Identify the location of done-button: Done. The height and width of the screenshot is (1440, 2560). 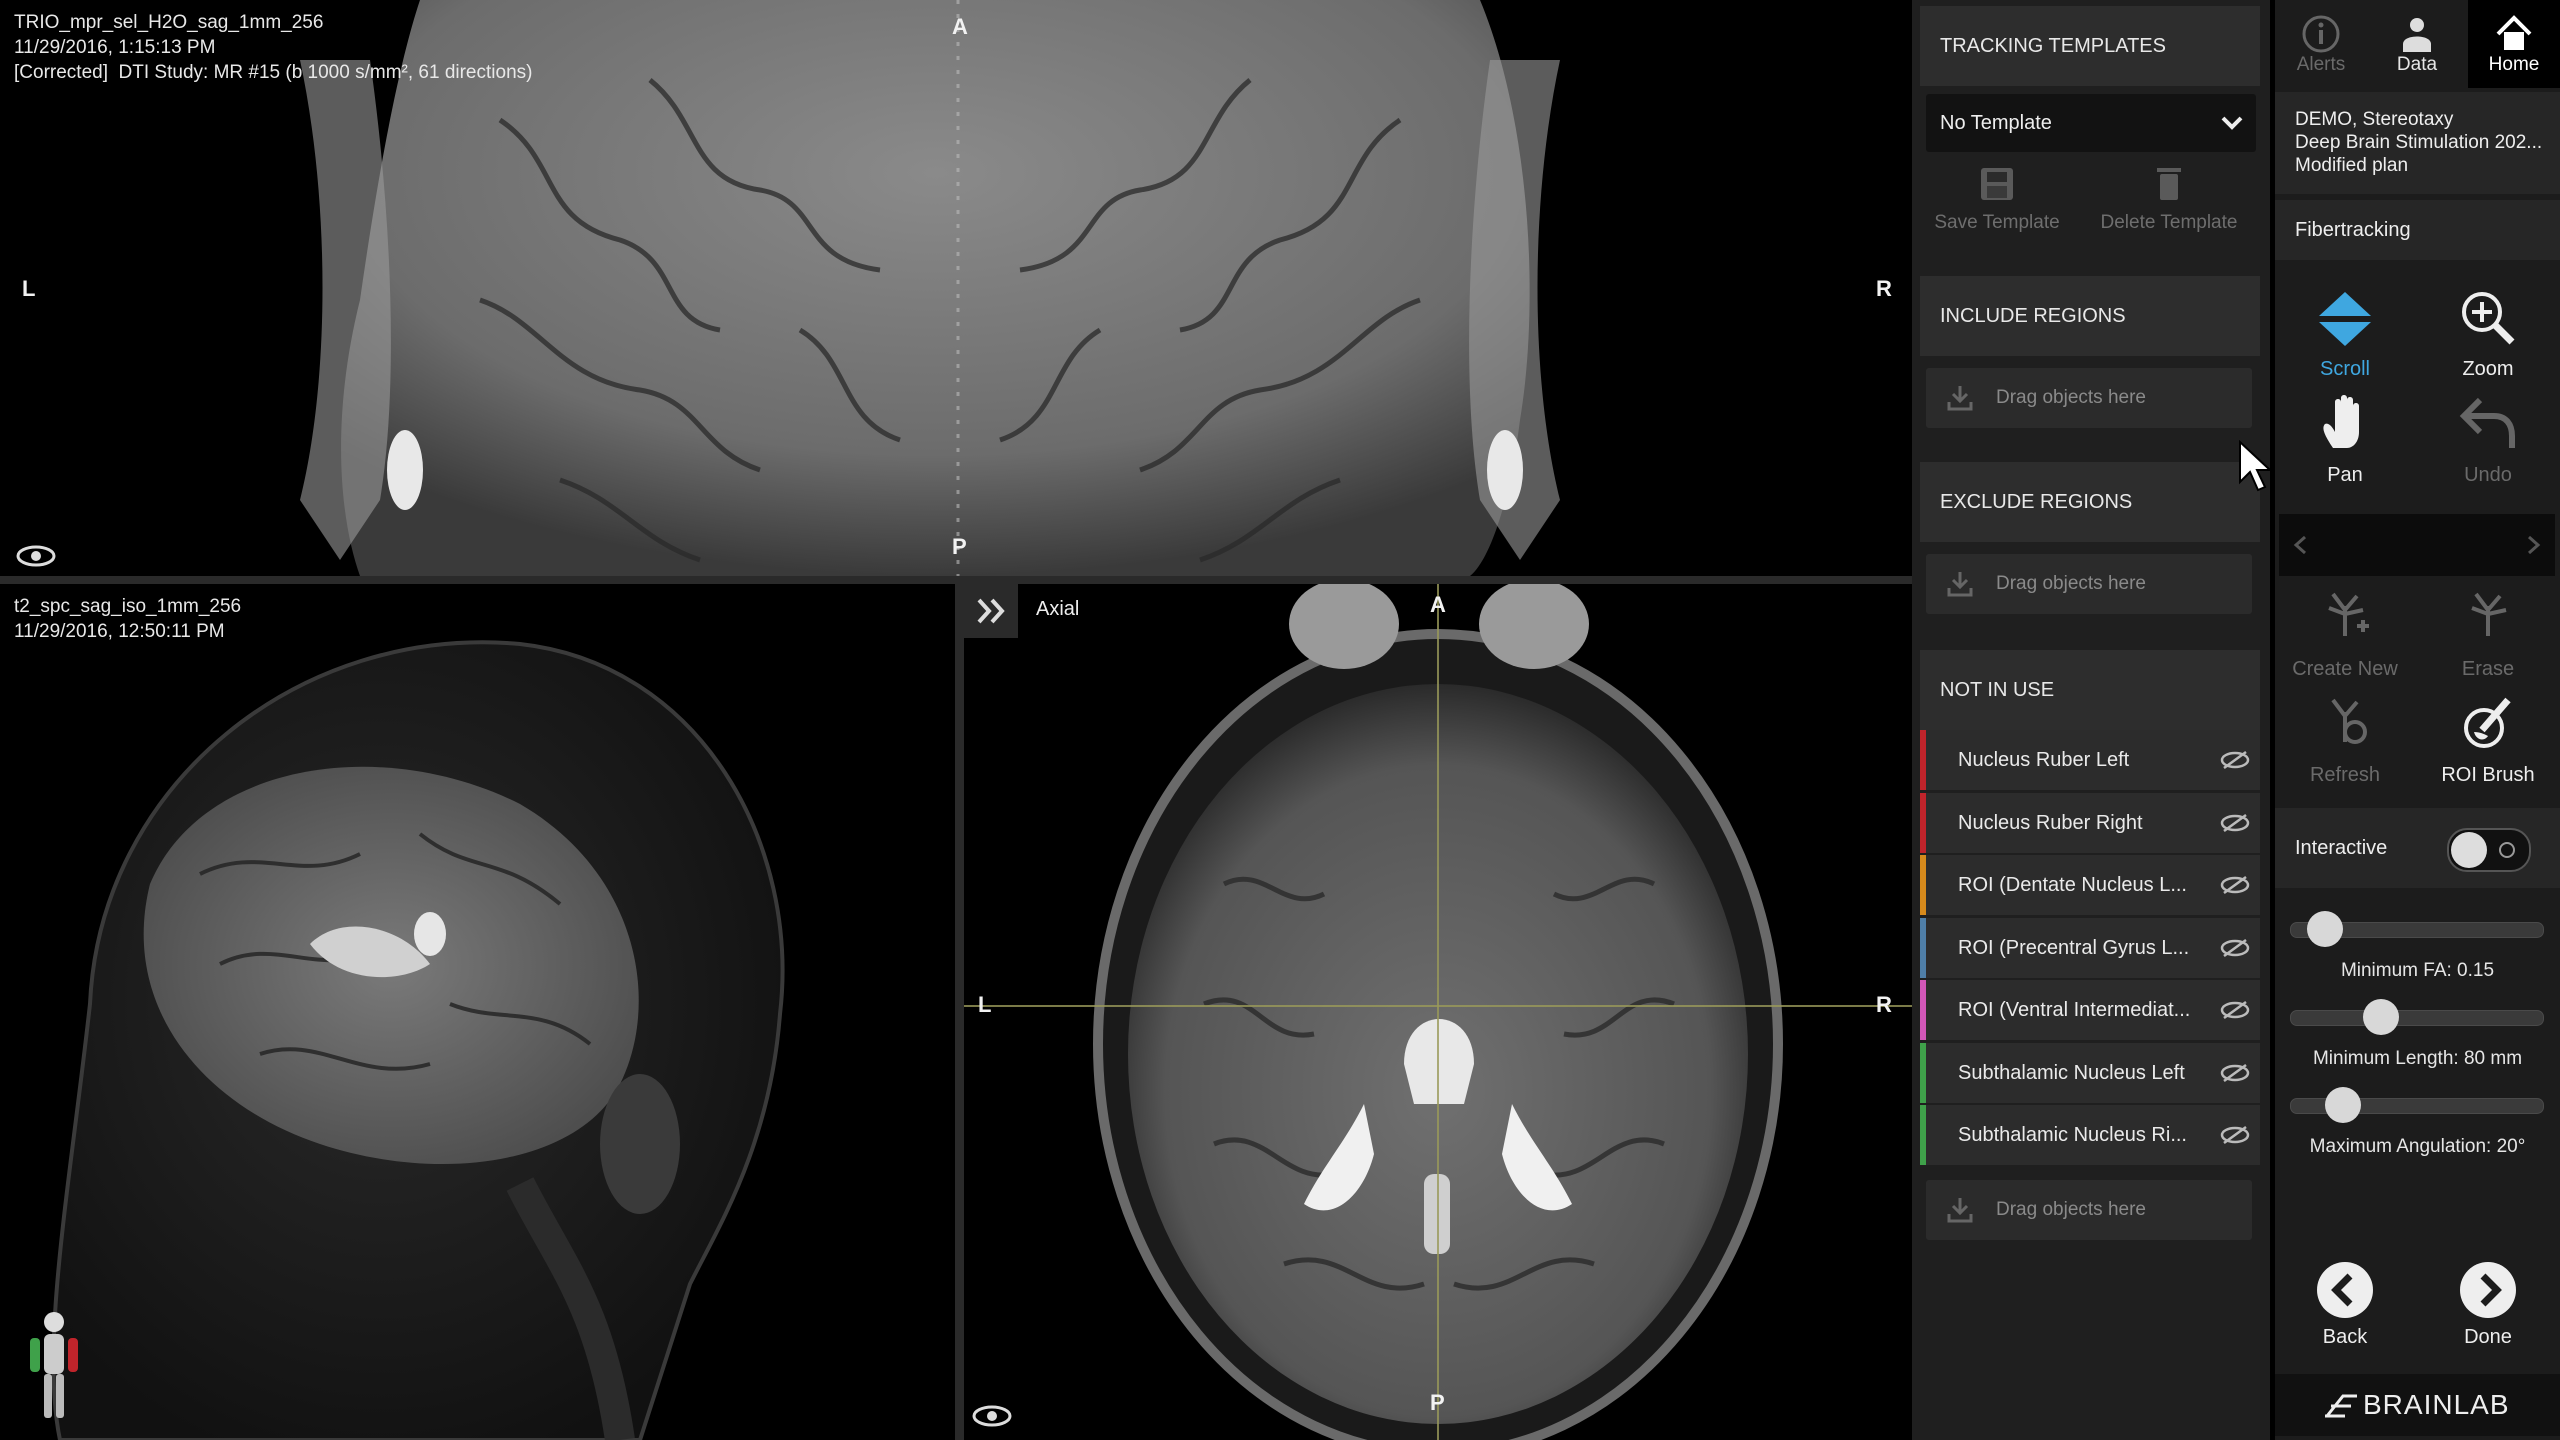
(2488, 1307).